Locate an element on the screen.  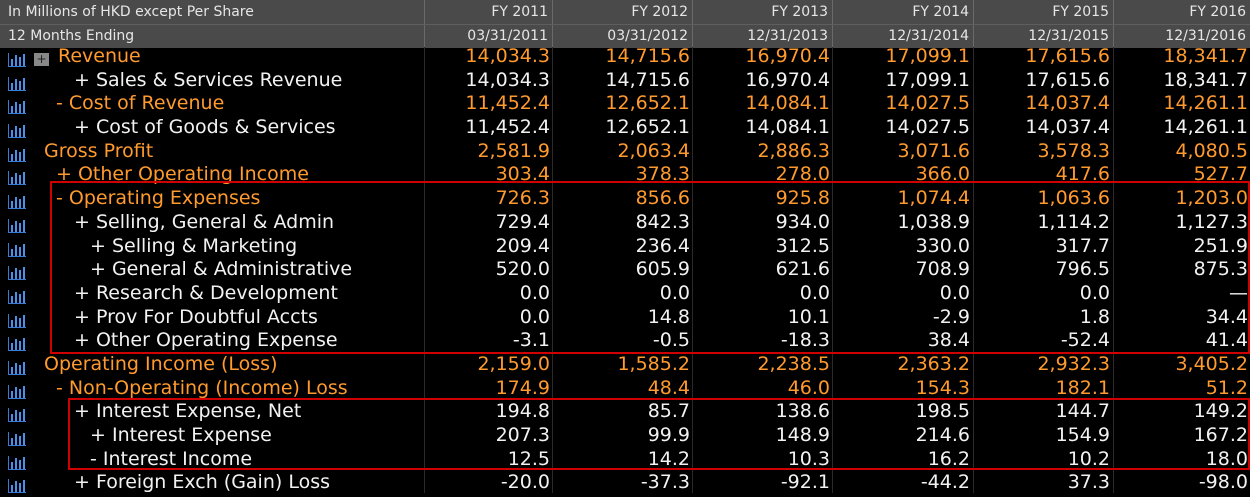
value-cell: 3,071.6 is located at coordinates (933, 151).